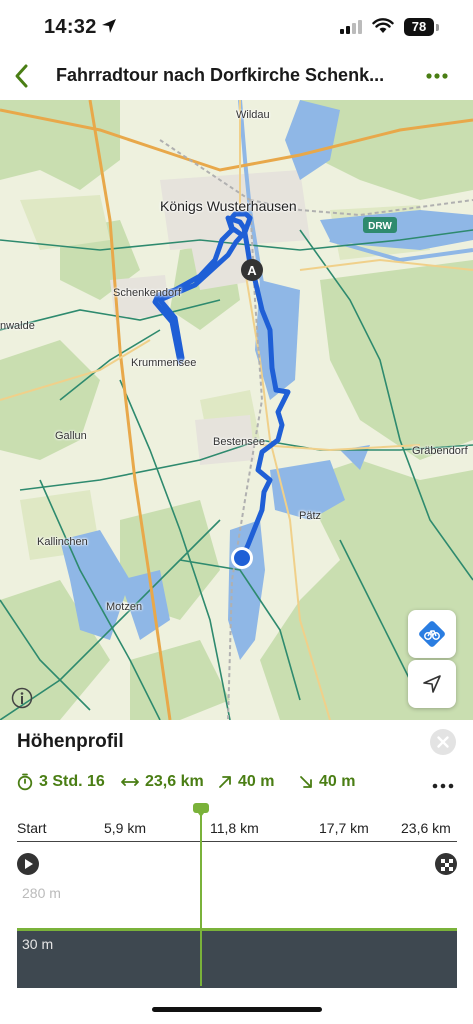  Describe the element at coordinates (38, 944) in the screenshot. I see `elevation-min-label: 30 m` at that location.